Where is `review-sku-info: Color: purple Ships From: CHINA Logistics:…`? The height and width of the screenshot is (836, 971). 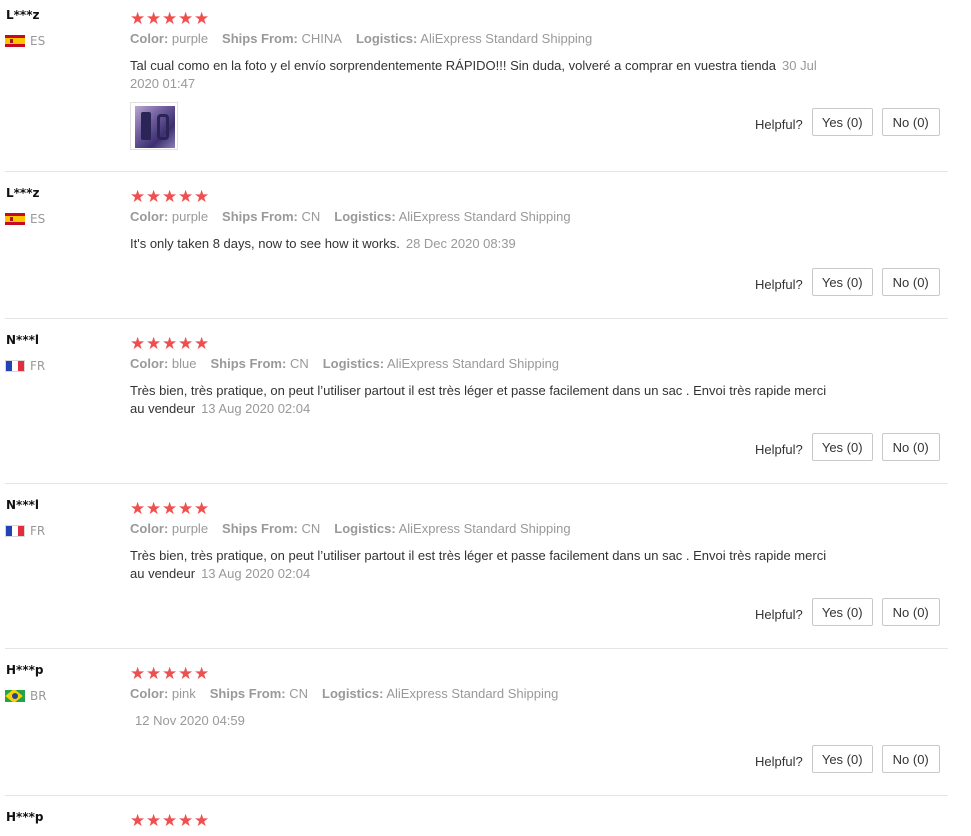 review-sku-info: Color: purple Ships From: CHINA Logistics:… is located at coordinates (368, 38).